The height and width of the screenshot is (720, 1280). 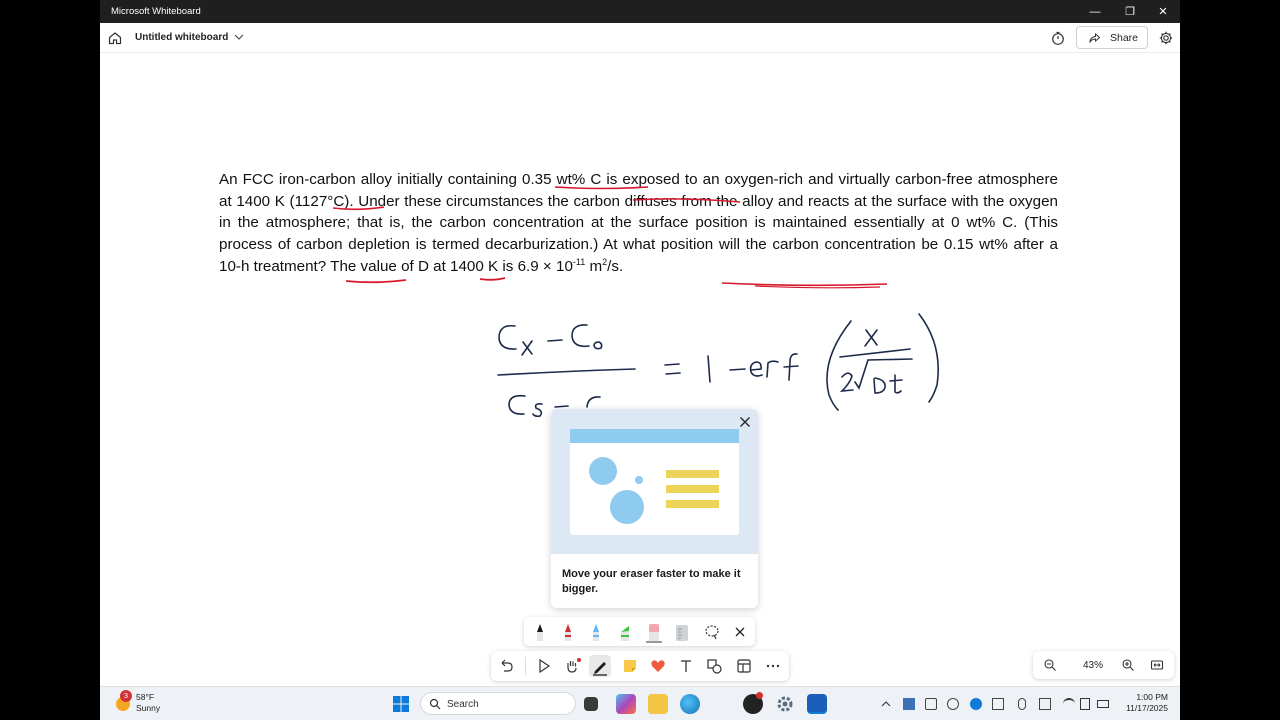 What do you see at coordinates (879, 385) in the screenshot?
I see `hw-D` at bounding box center [879, 385].